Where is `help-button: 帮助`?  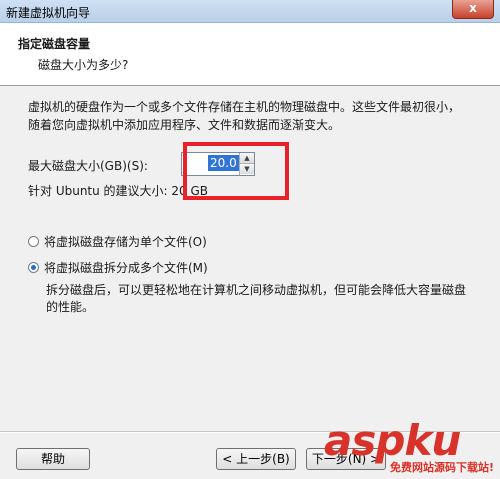
help-button: 帮助 is located at coordinates (53, 459).